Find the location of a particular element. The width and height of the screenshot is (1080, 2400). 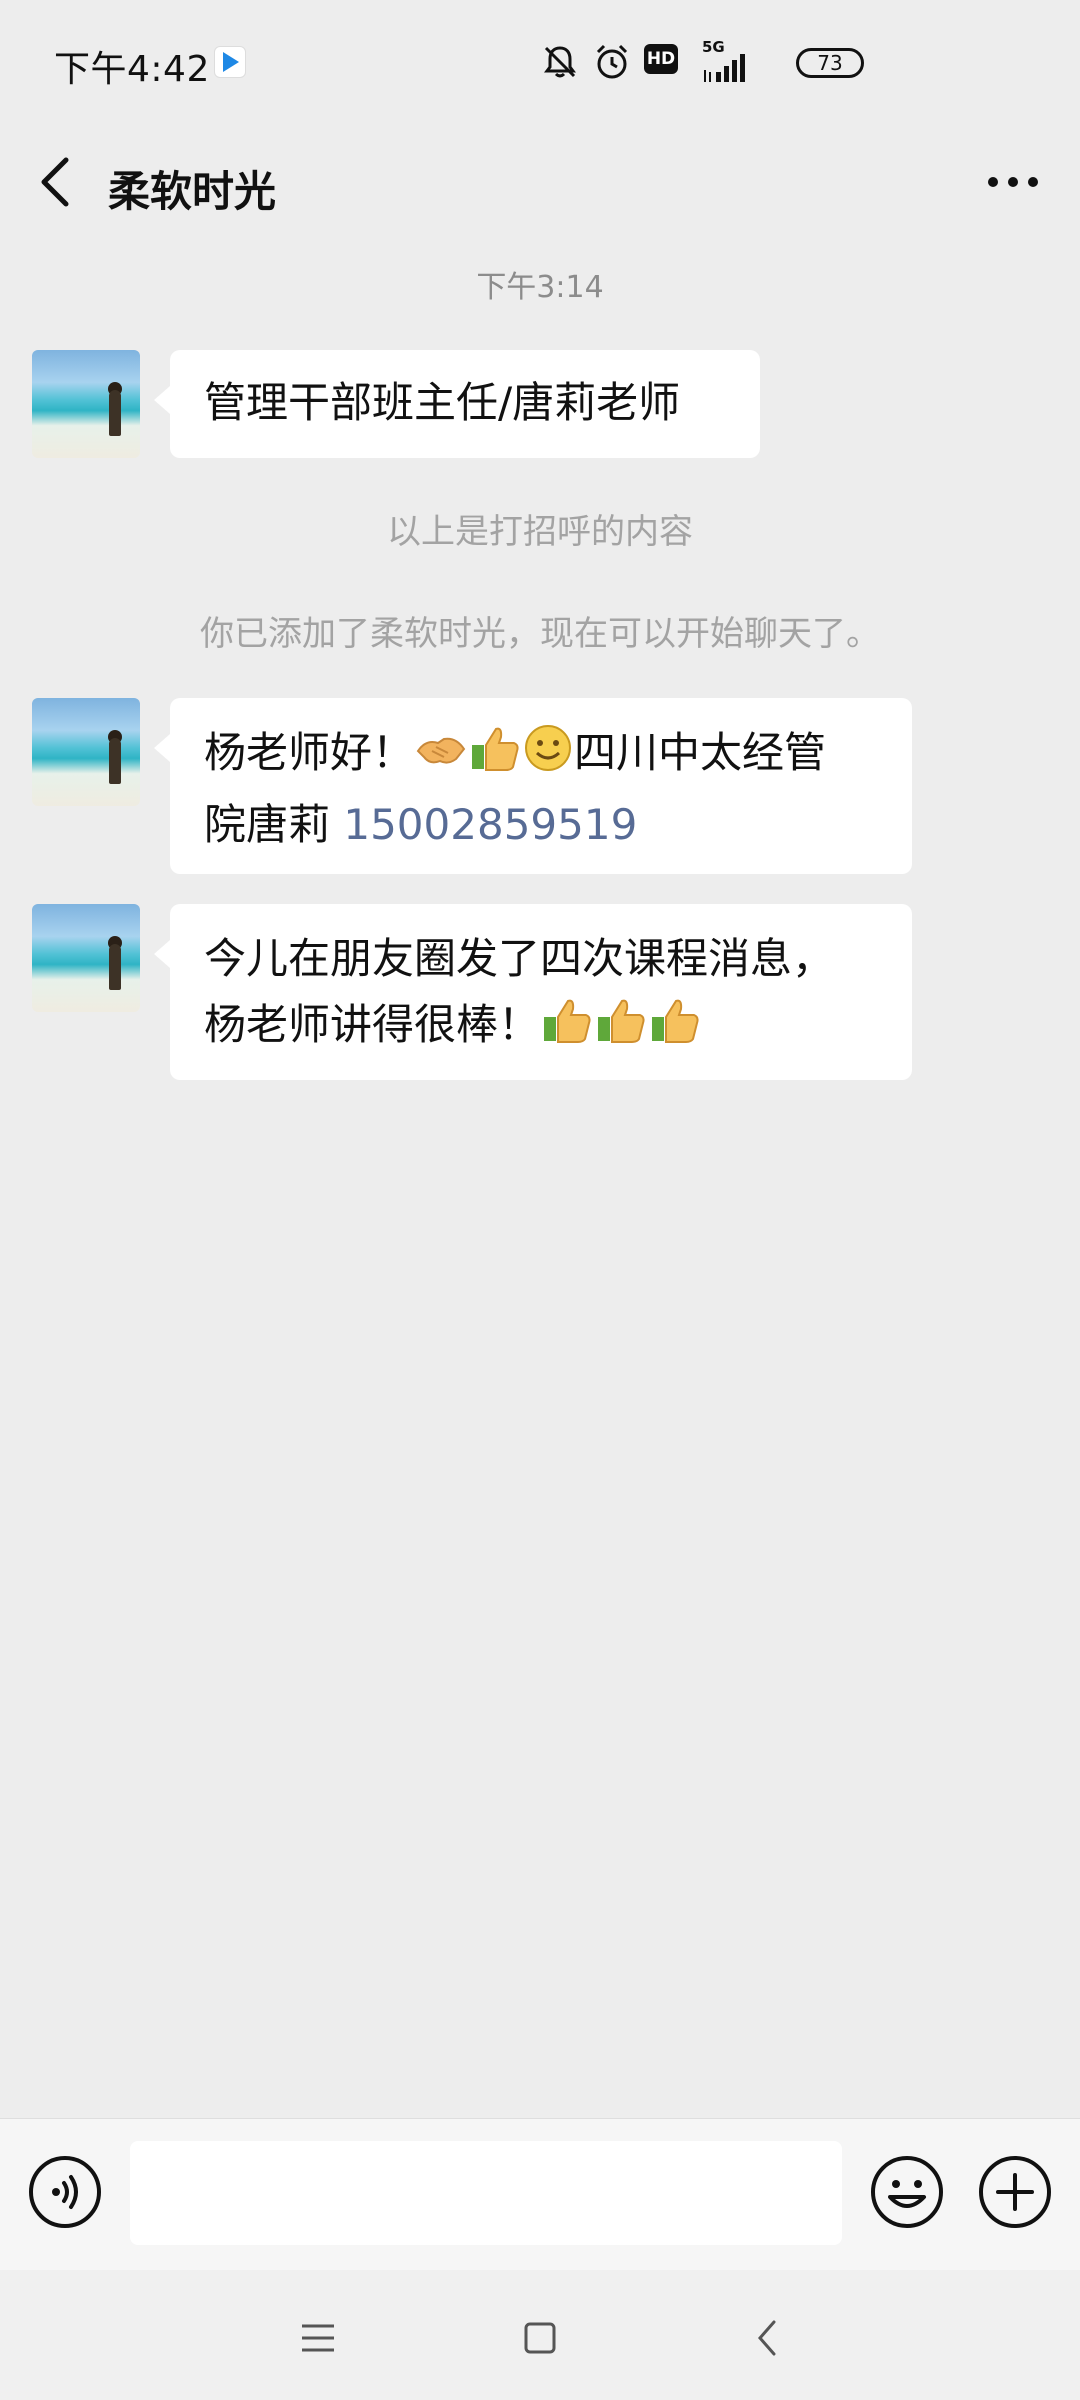

more-dots-icon is located at coordinates (1013, 182).